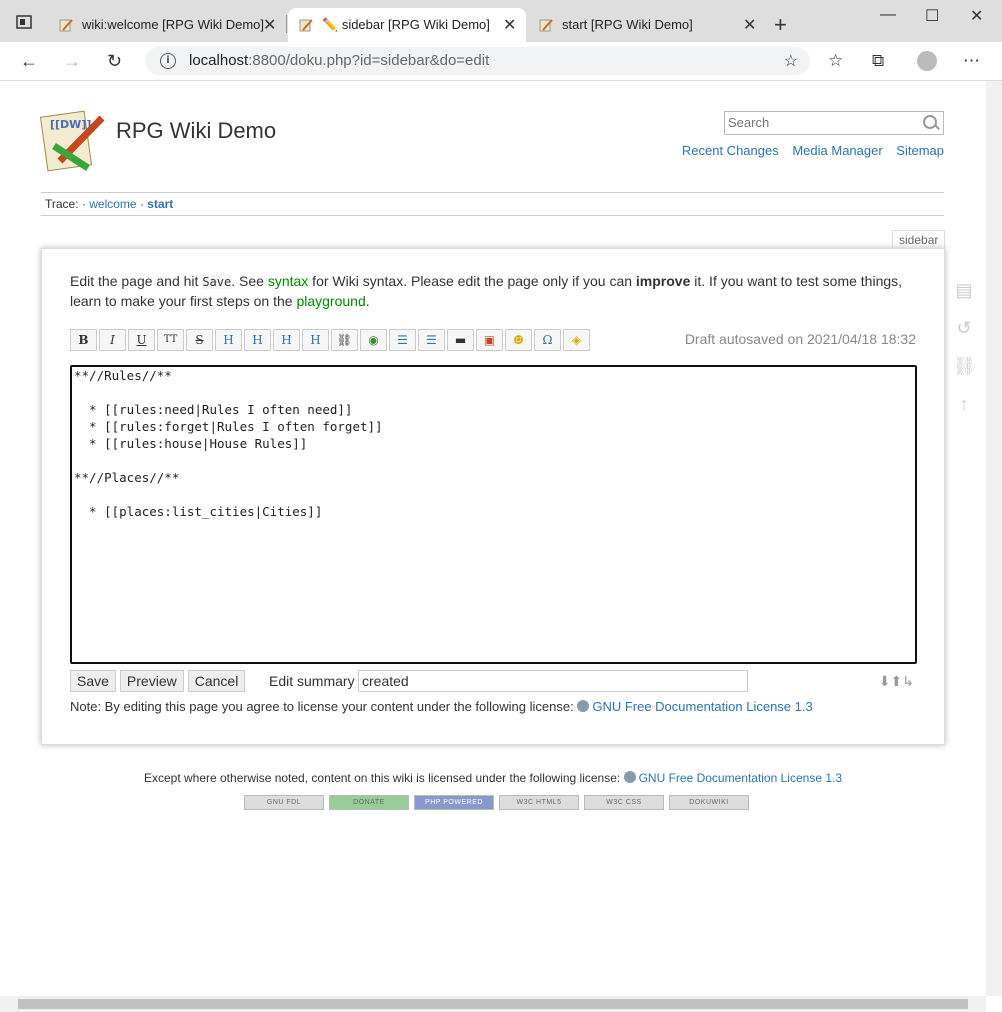  Describe the element at coordinates (740, 778) in the screenshot. I see `footer-license-link: GNU Free Documentation License 1.3` at that location.